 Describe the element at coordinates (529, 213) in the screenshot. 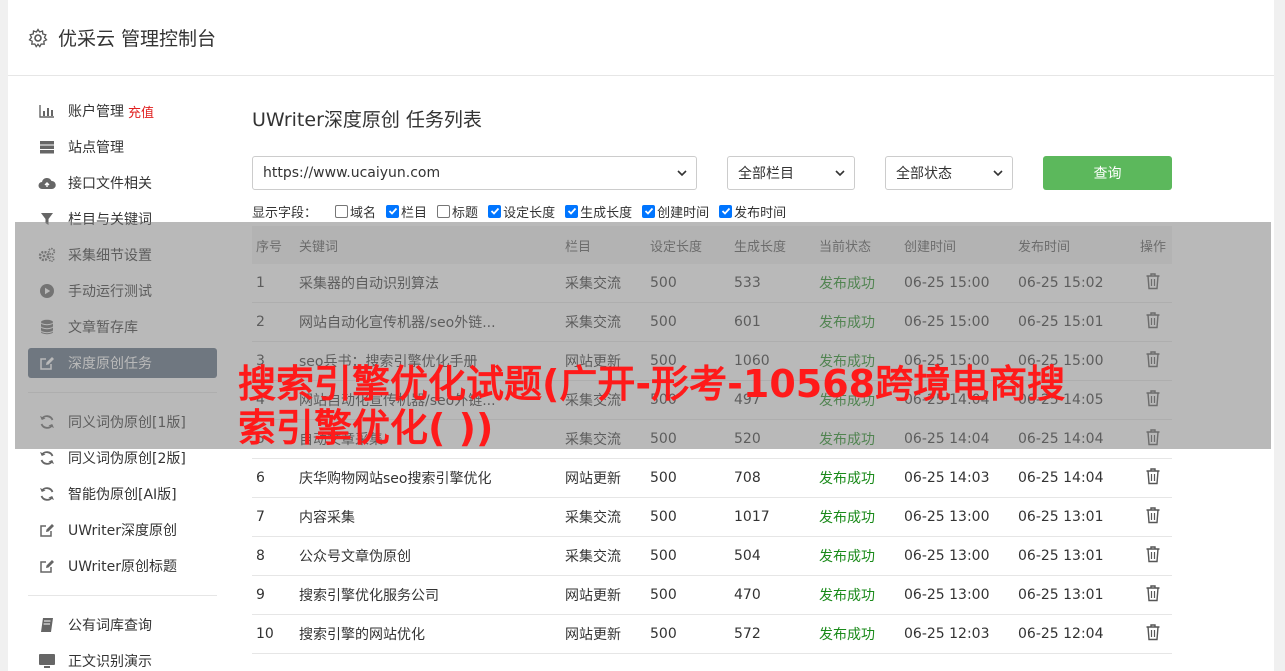

I see `field-checkbox-label: 设定长度` at that location.